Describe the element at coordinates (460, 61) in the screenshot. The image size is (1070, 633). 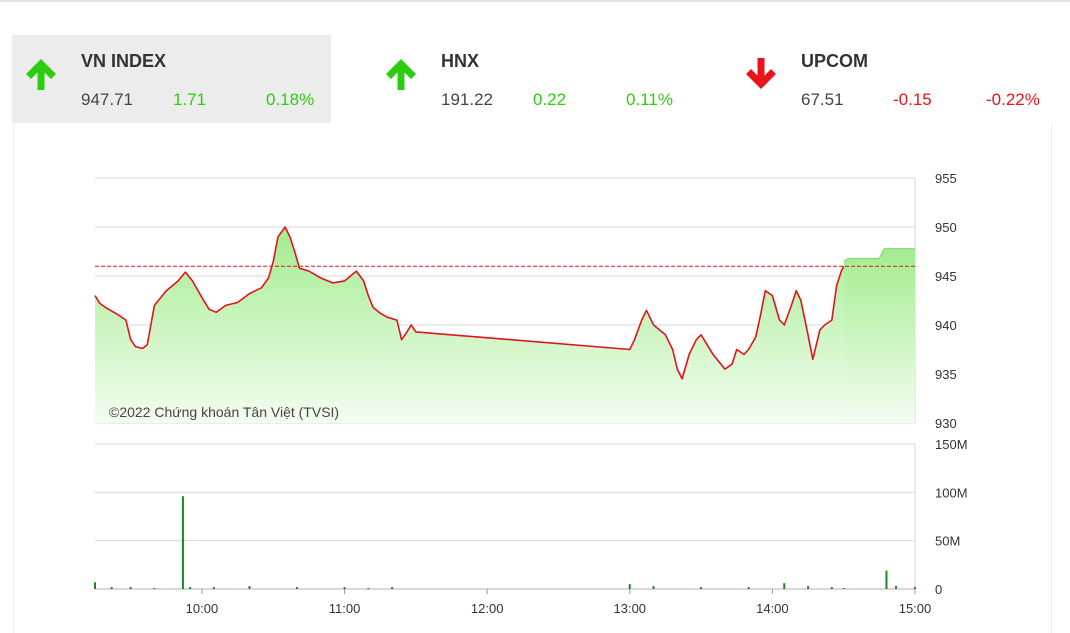
I see `index-name: HNX` at that location.